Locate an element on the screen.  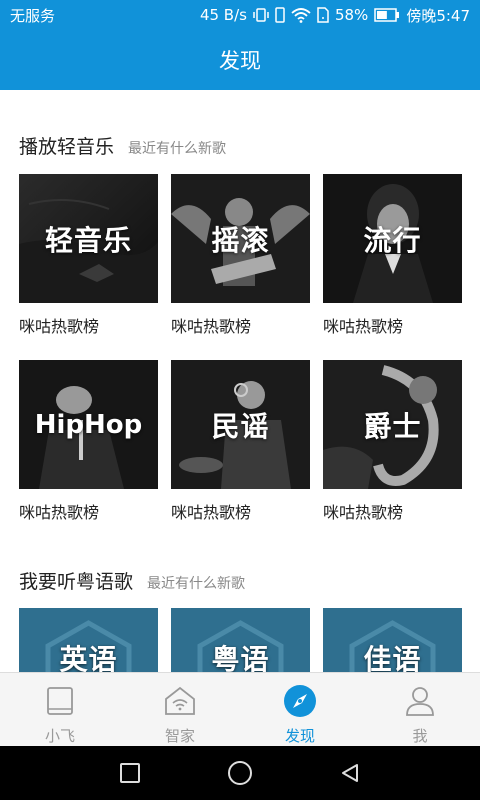
network-speed: 45 B/s is located at coordinates (223, 15).